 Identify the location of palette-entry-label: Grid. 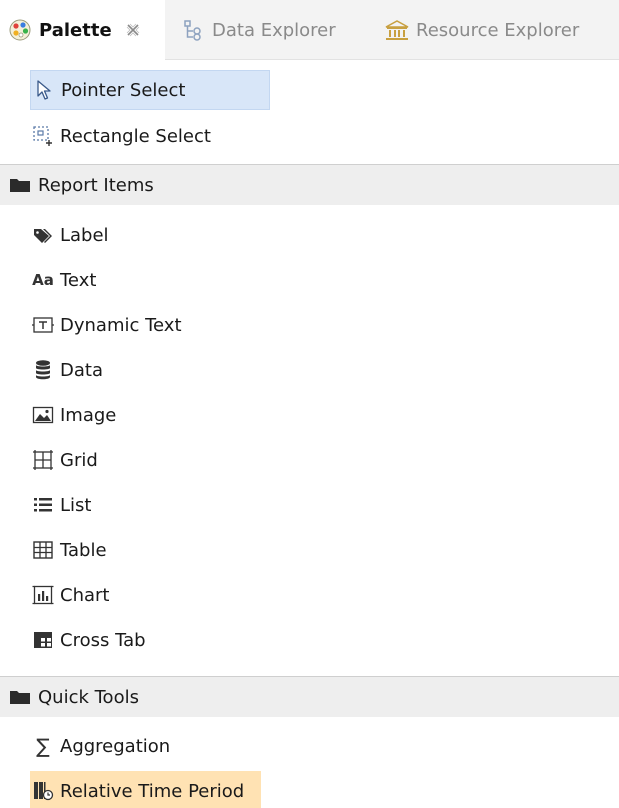
(79, 460).